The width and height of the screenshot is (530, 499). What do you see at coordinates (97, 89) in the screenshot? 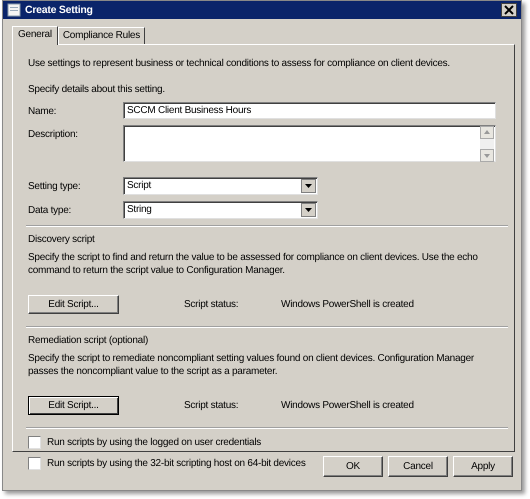
I see `section-text: Specify details about this setting.` at bounding box center [97, 89].